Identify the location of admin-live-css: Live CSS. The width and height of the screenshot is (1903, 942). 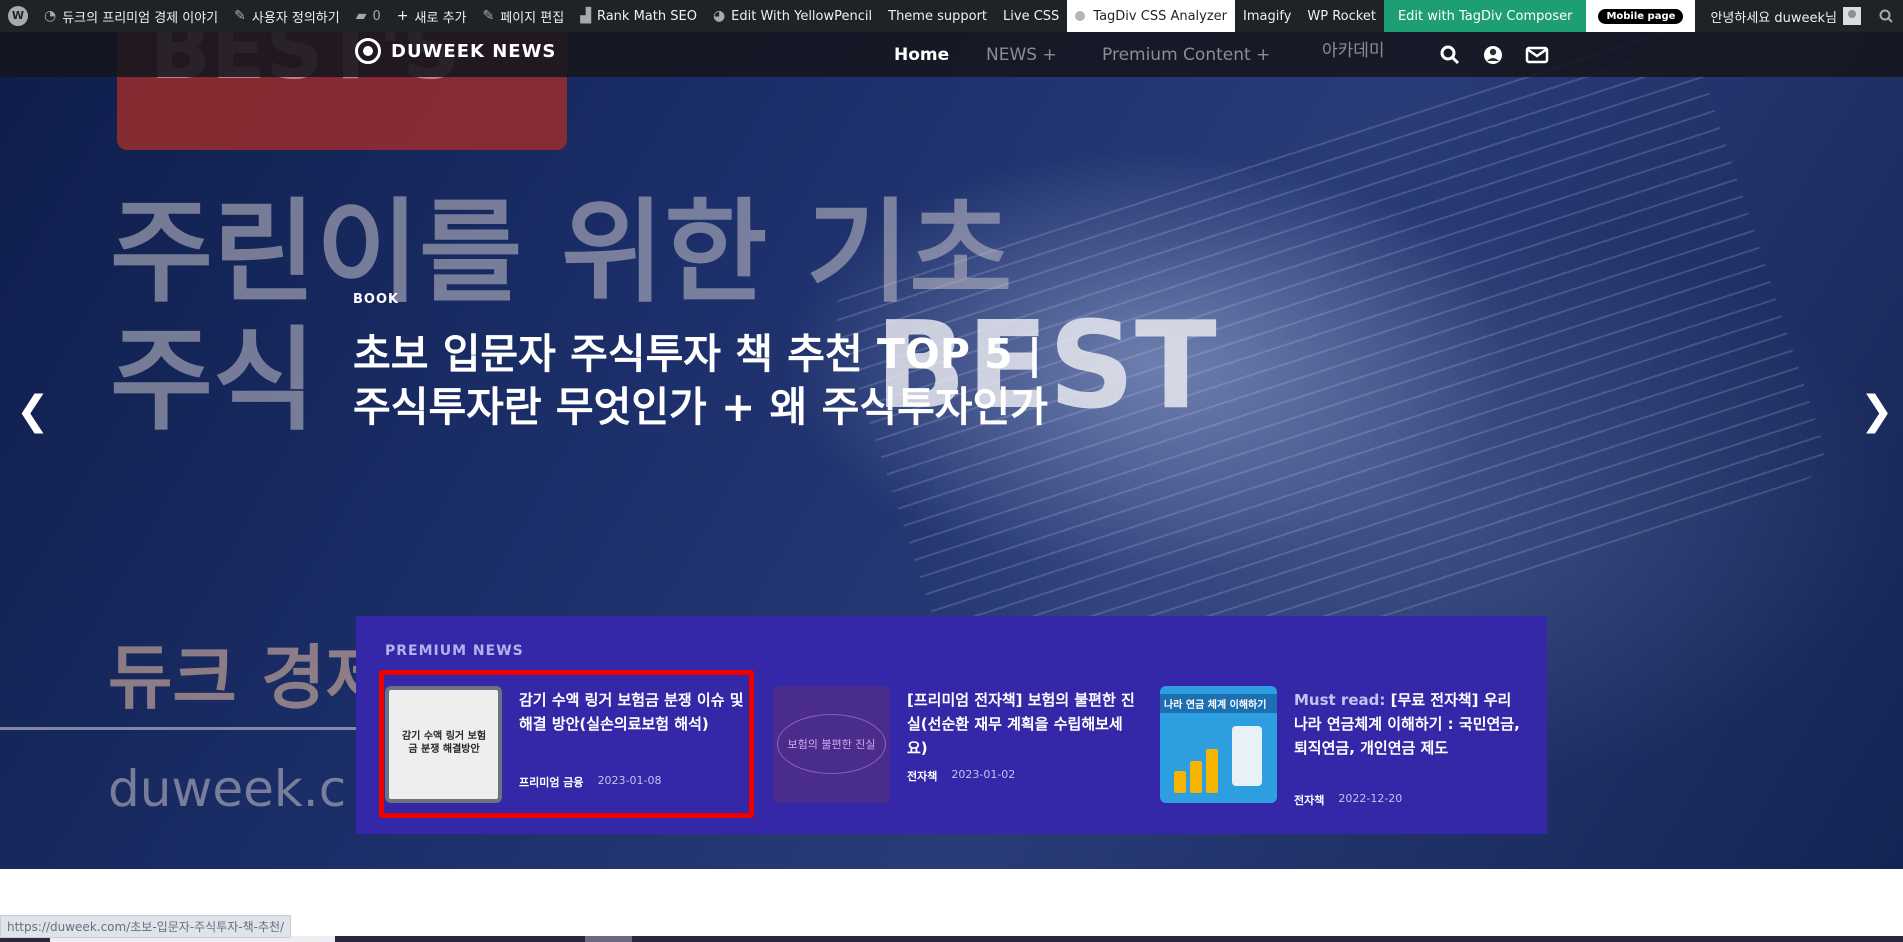
(1031, 16).